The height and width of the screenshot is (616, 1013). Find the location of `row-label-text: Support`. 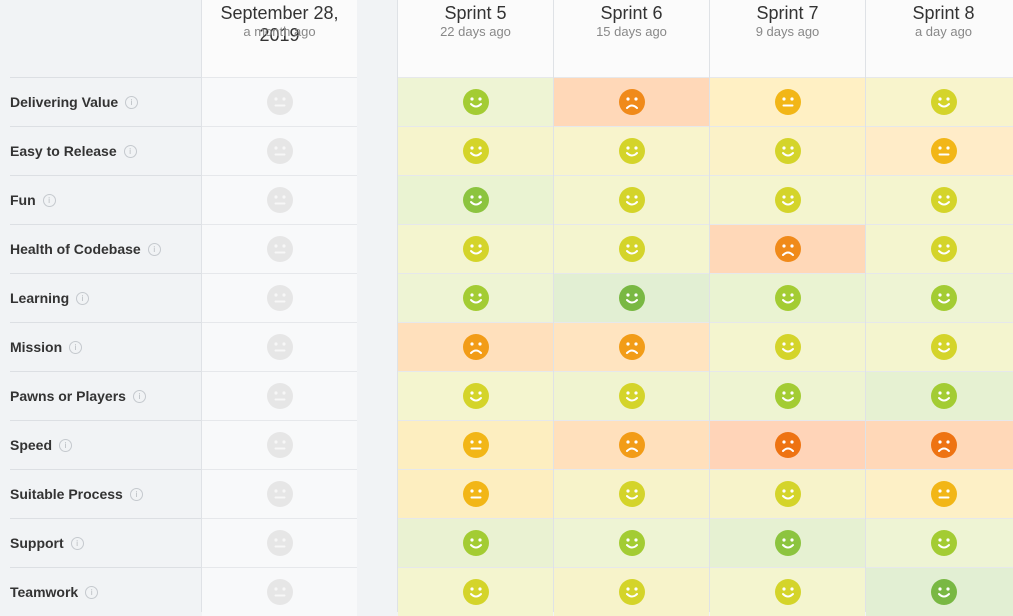

row-label-text: Support is located at coordinates (37, 543).